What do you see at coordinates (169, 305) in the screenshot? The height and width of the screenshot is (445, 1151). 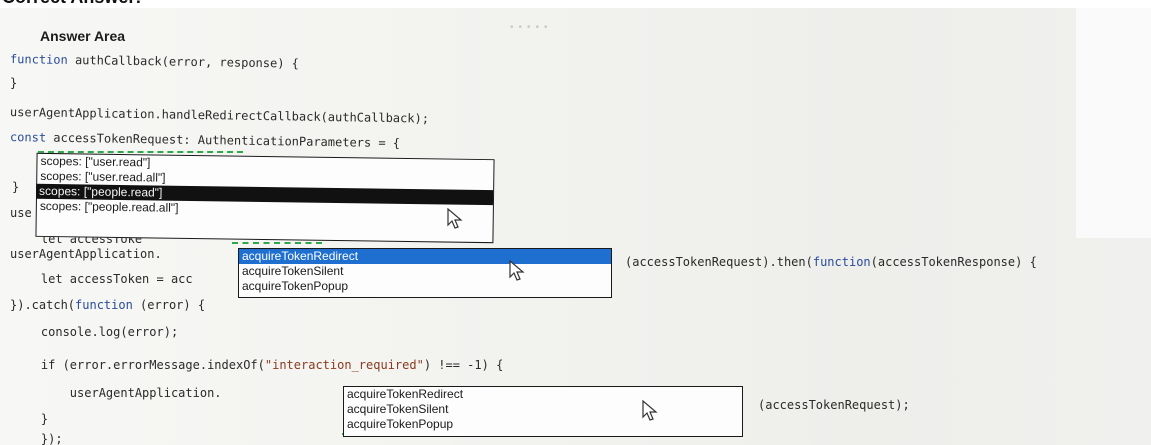 I see `code-text: (error) {` at bounding box center [169, 305].